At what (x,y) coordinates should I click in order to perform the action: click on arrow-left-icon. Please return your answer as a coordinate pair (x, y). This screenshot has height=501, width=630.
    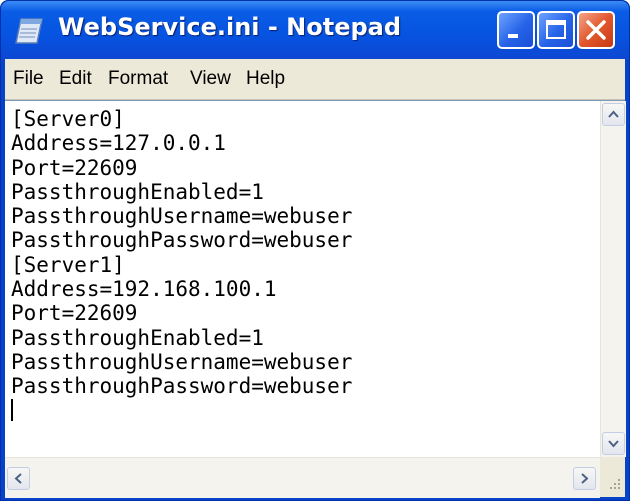
    Looking at the image, I should click on (18, 478).